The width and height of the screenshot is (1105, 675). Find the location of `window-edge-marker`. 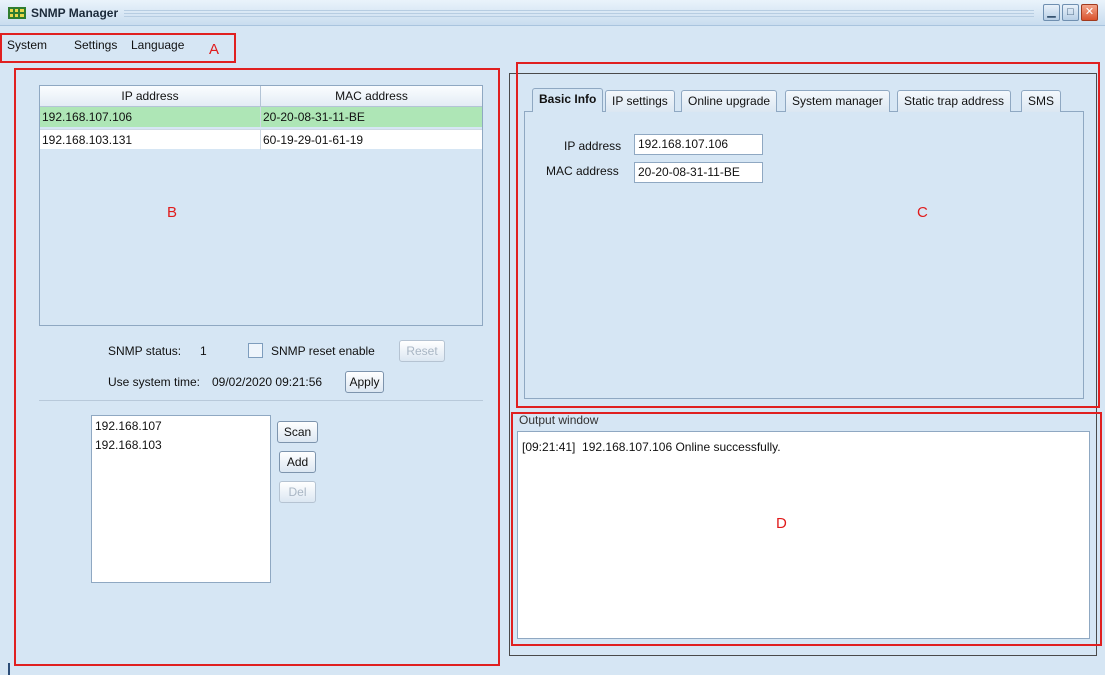

window-edge-marker is located at coordinates (9, 669).